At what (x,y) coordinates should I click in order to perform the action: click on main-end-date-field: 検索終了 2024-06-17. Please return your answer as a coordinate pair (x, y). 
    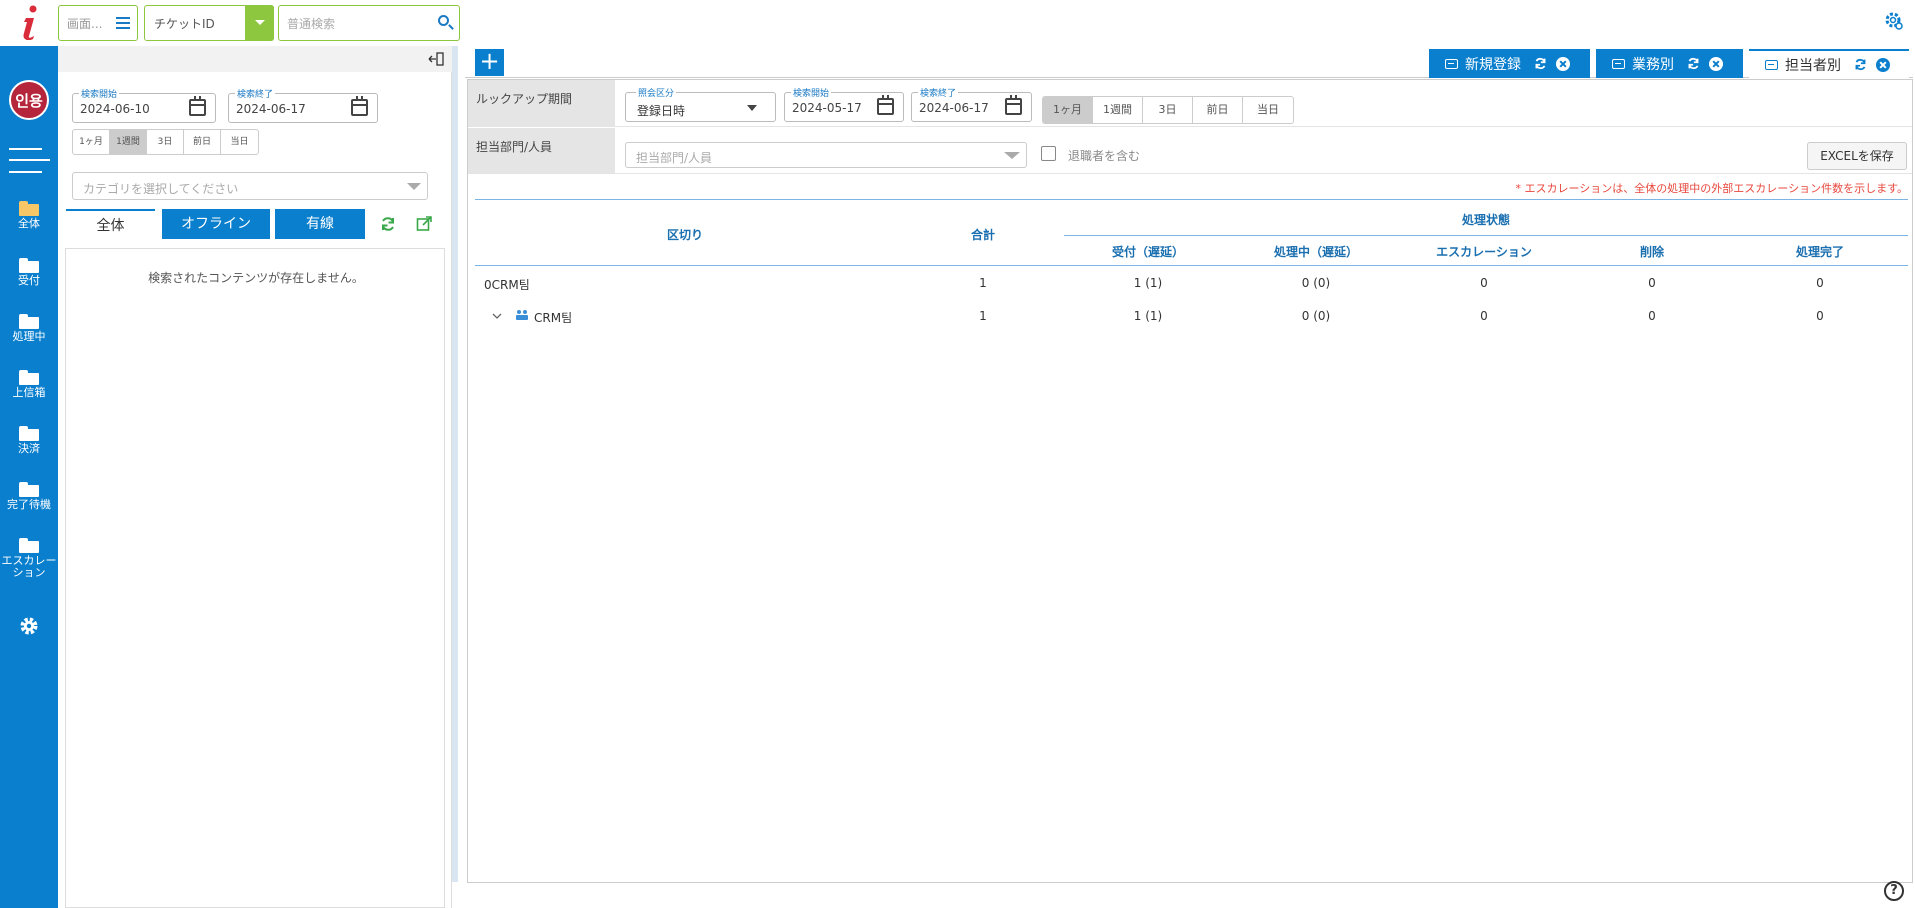
    Looking at the image, I should click on (971, 104).